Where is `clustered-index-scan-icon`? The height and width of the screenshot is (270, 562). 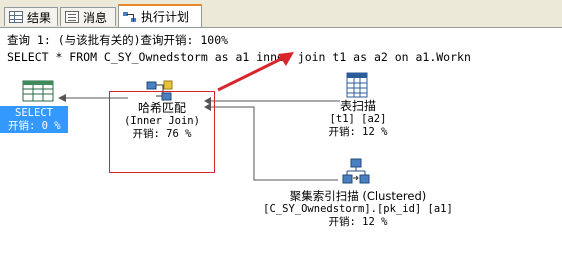
clustered-index-scan-icon is located at coordinates (356, 172).